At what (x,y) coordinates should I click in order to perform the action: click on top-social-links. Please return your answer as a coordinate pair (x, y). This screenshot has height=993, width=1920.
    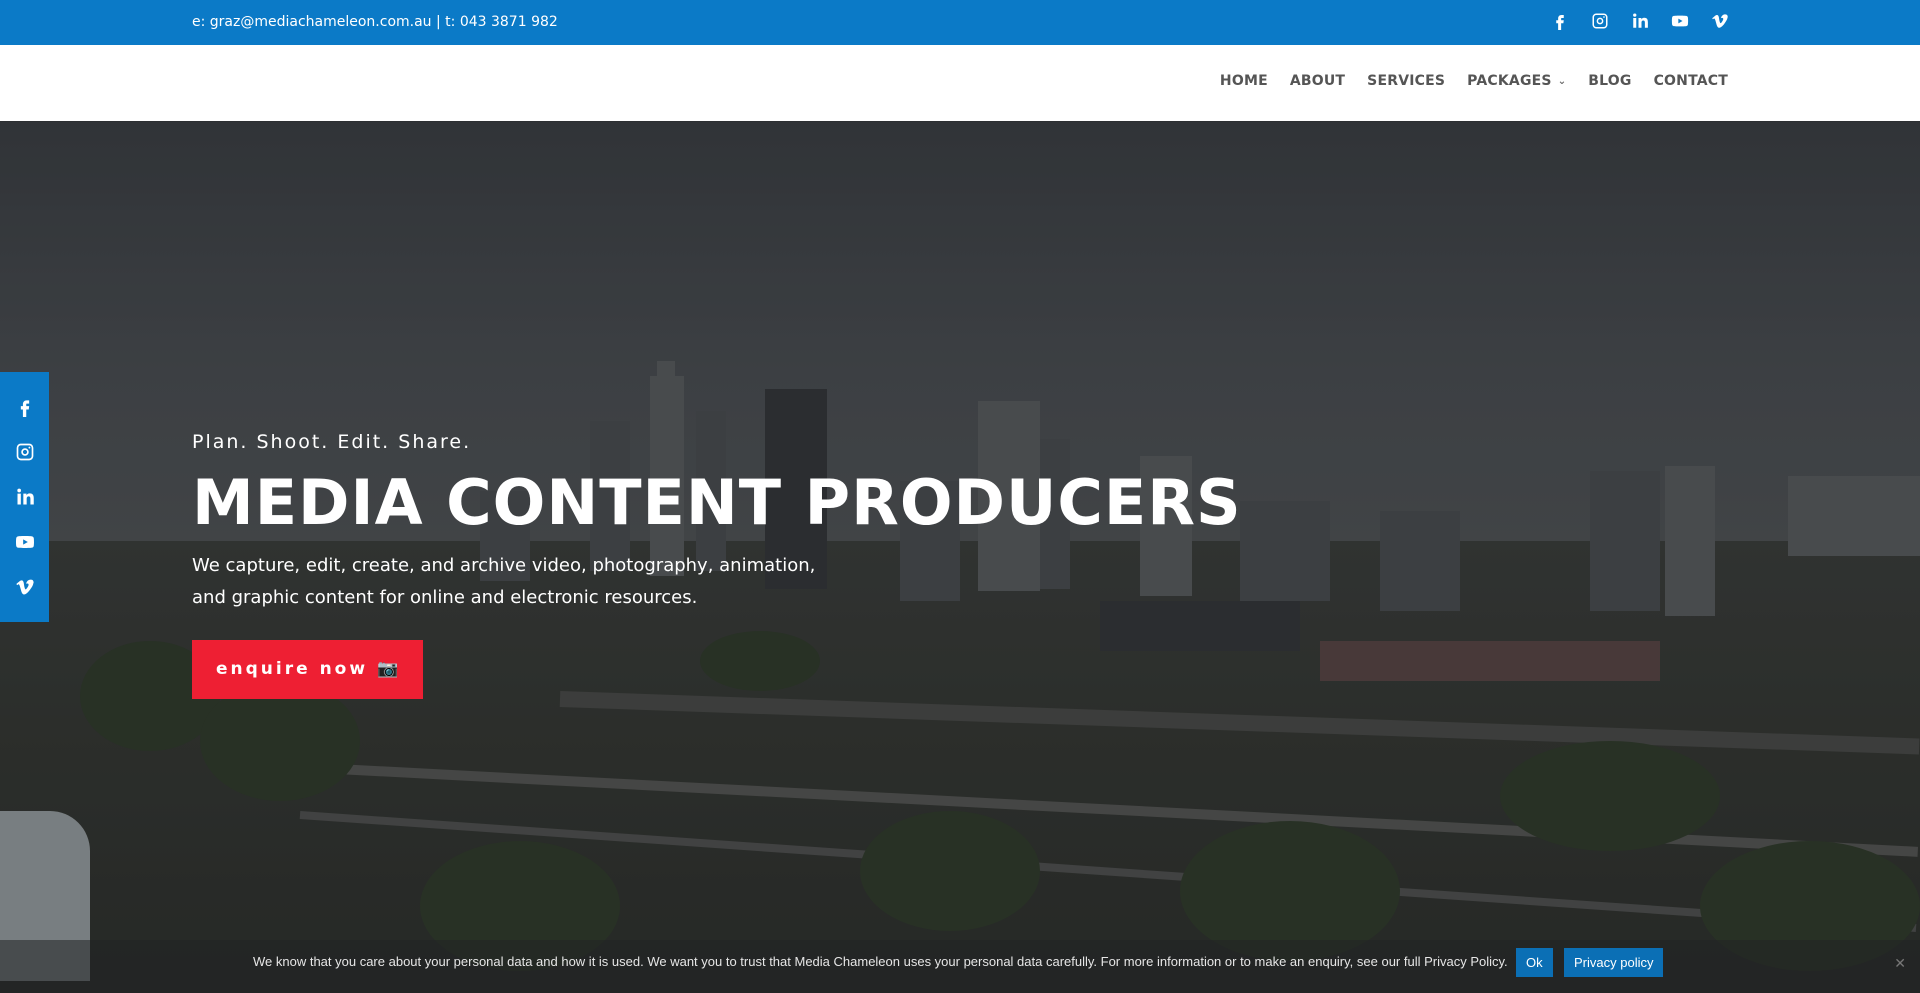
    Looking at the image, I should click on (1640, 21).